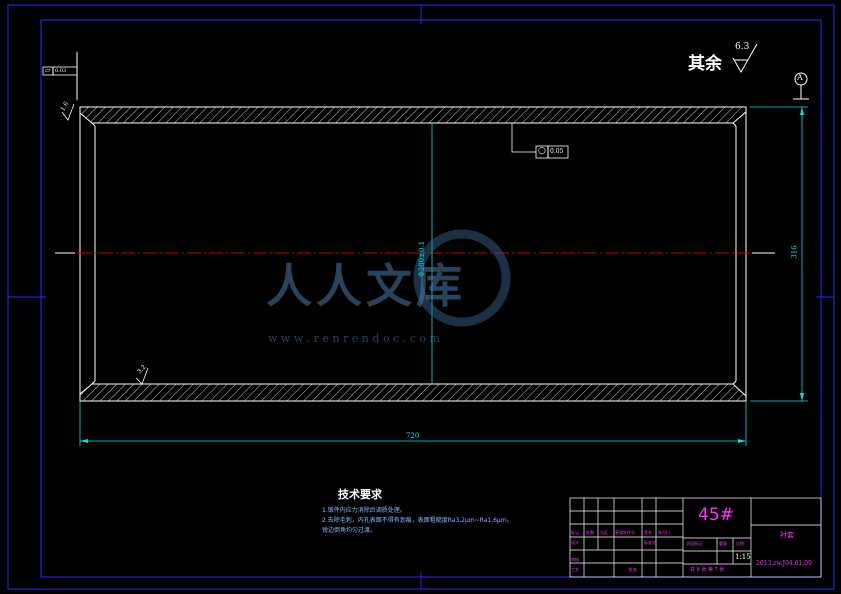 Image resolution: width=841 pixels, height=594 pixels. What do you see at coordinates (542, 151) in the screenshot?
I see `roundness-symbol: ○` at bounding box center [542, 151].